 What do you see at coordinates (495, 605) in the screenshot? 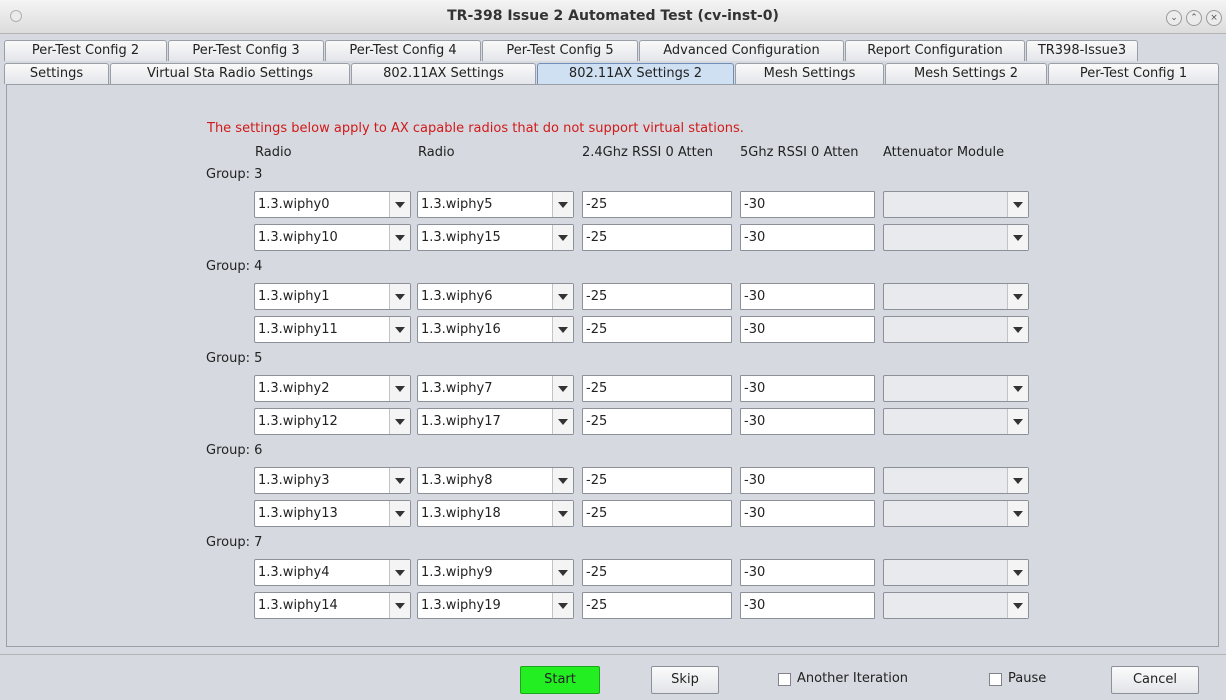
I see `radio-2-select: 1.3.wiphy19` at bounding box center [495, 605].